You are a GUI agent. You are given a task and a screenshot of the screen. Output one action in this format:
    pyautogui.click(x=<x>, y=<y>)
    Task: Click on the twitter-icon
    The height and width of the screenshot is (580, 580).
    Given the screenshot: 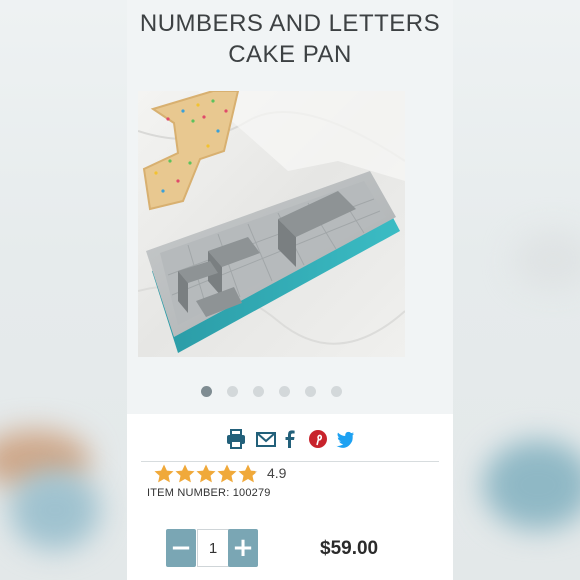 What is the action you would take?
    pyautogui.click(x=345, y=439)
    